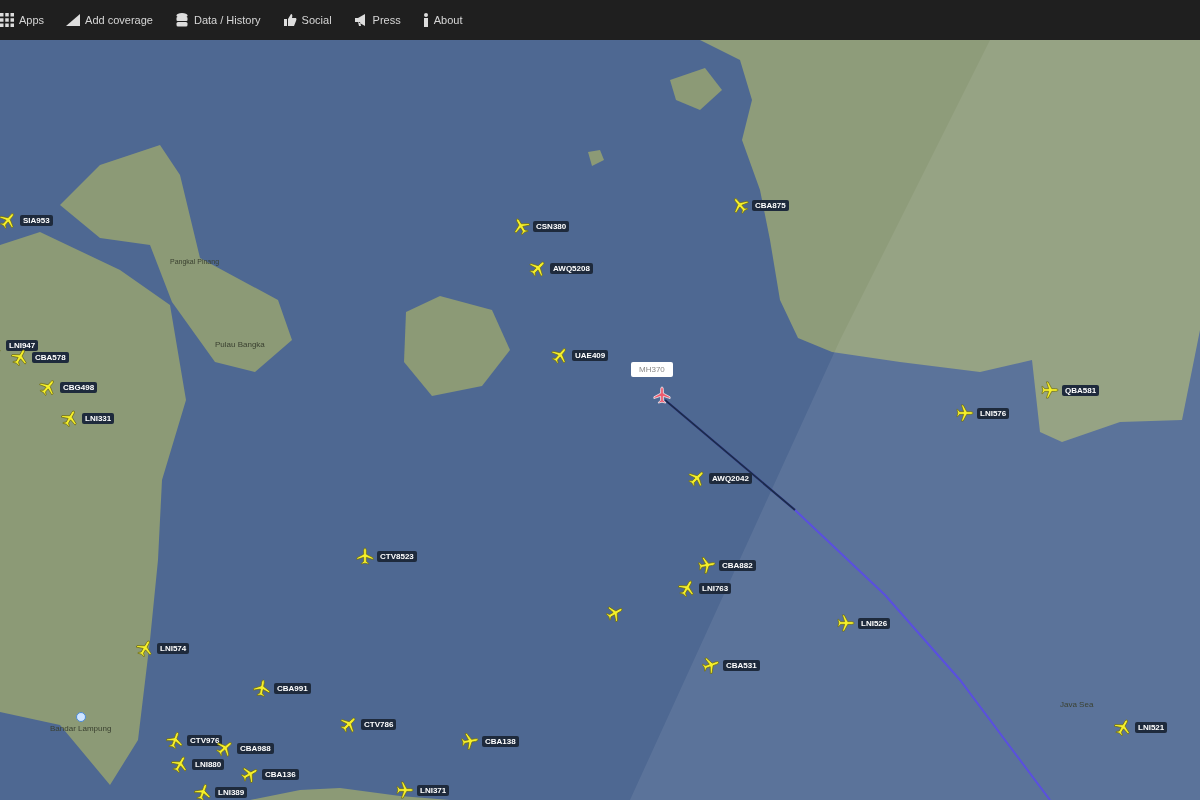  Describe the element at coordinates (81, 728) in the screenshot. I see `place-name: Bandar Lampung` at that location.